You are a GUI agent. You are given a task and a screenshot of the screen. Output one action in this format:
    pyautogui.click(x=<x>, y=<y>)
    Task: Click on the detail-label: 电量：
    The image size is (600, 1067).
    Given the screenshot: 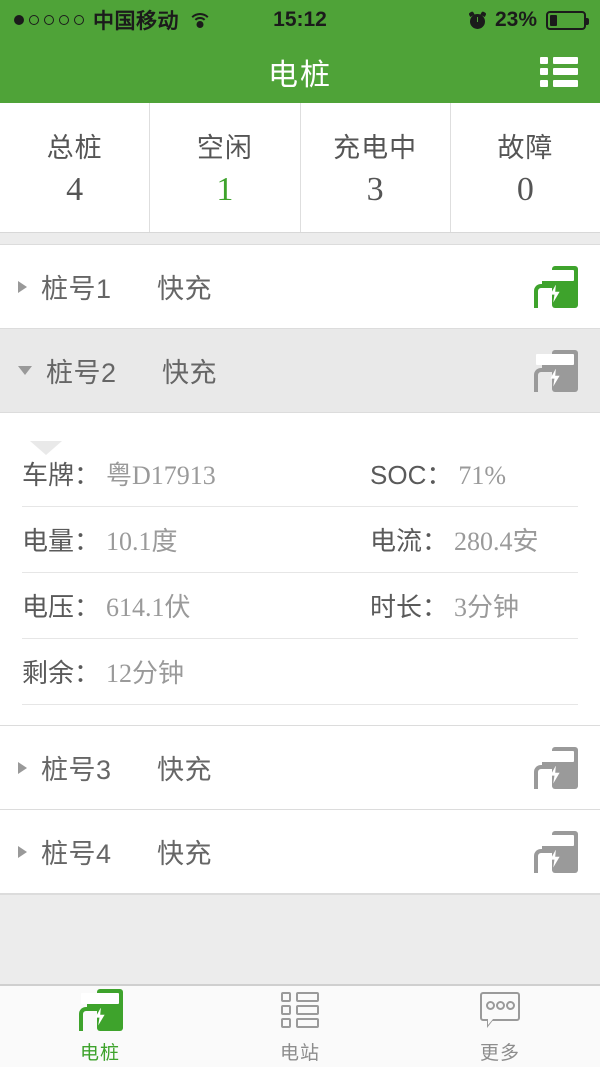 What is the action you would take?
    pyautogui.click(x=61, y=541)
    